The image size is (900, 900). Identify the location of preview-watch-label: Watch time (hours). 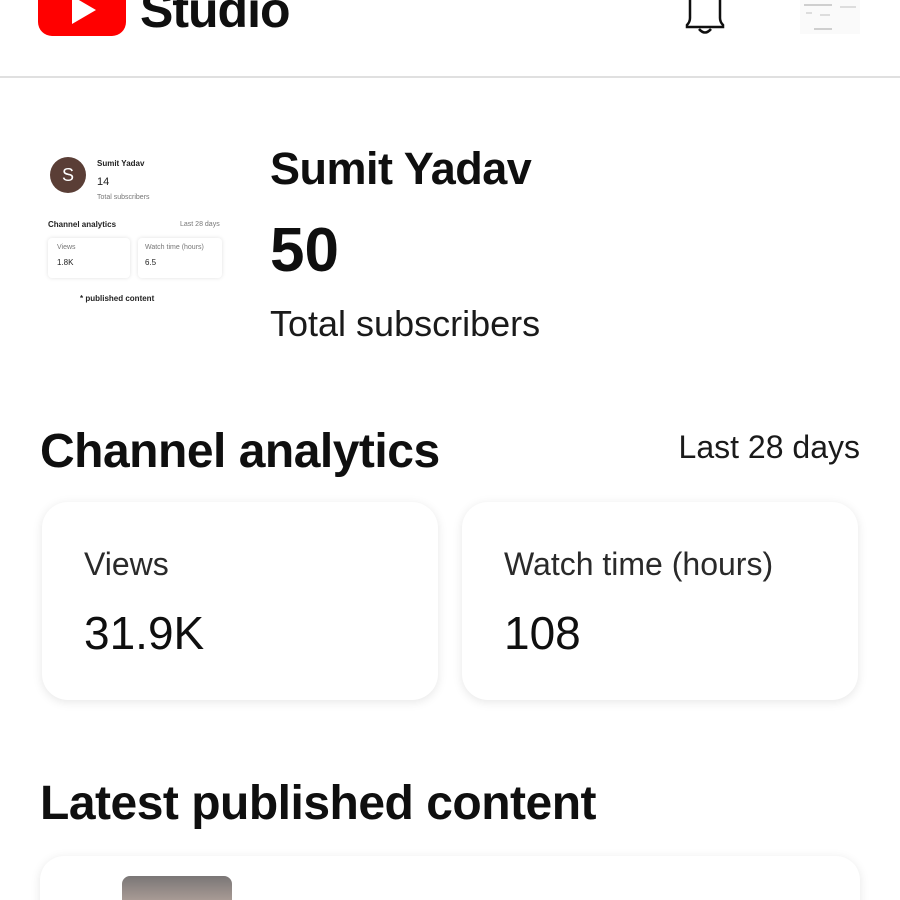
(174, 247).